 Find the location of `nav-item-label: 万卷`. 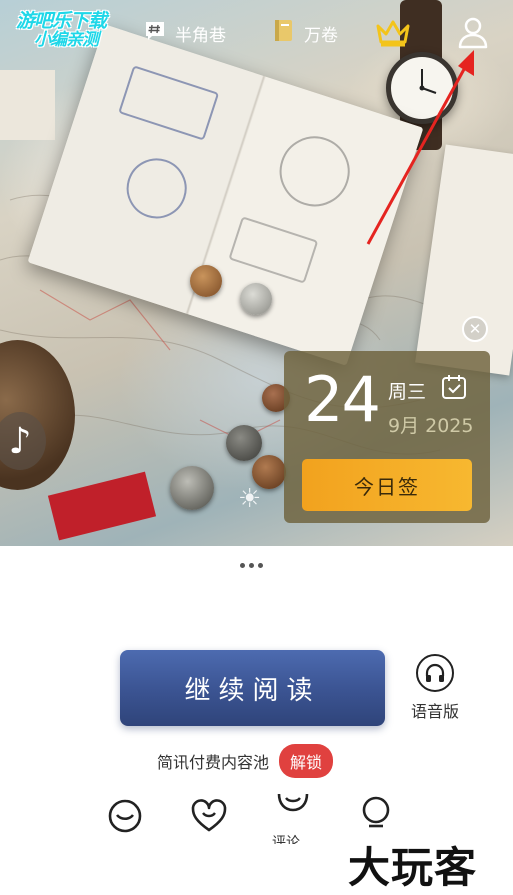

nav-item-label: 万卷 is located at coordinates (321, 35).